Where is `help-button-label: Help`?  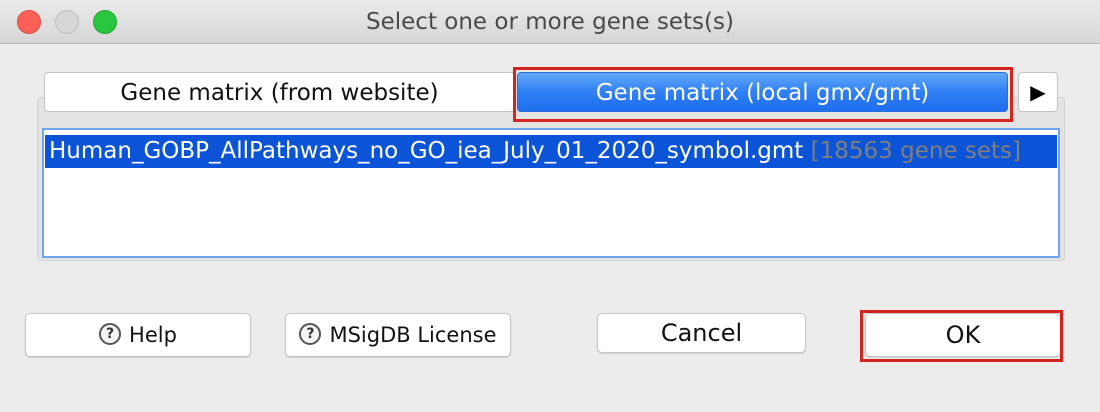 help-button-label: Help is located at coordinates (153, 335).